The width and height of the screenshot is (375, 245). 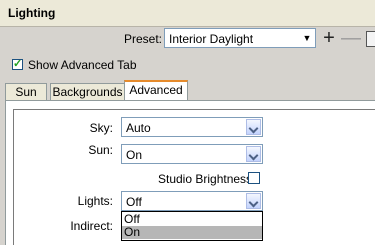 I want to click on sky-label: Sky:, so click(x=101, y=128).